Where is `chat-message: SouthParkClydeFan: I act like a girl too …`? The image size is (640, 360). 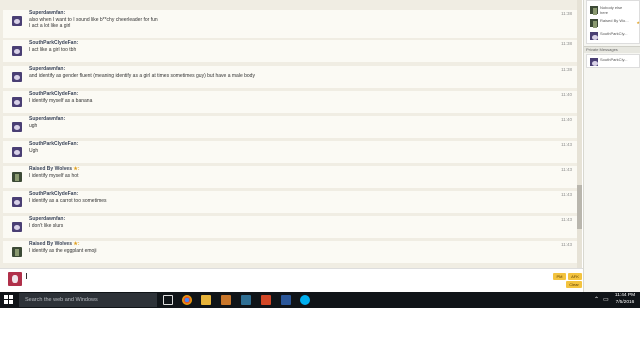
chat-message: SouthParkClydeFan: I act like a girl too … is located at coordinates (290, 51).